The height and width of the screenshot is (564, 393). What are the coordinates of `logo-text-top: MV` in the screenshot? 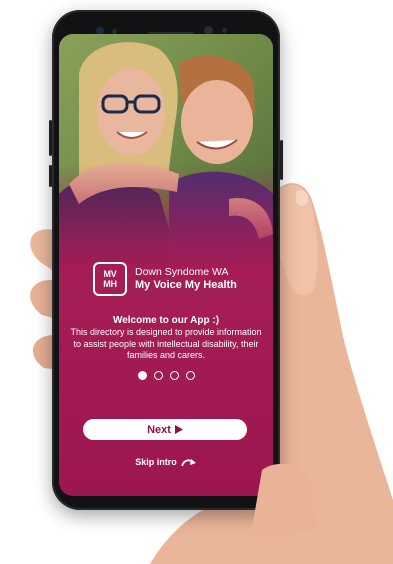 It's located at (110, 274).